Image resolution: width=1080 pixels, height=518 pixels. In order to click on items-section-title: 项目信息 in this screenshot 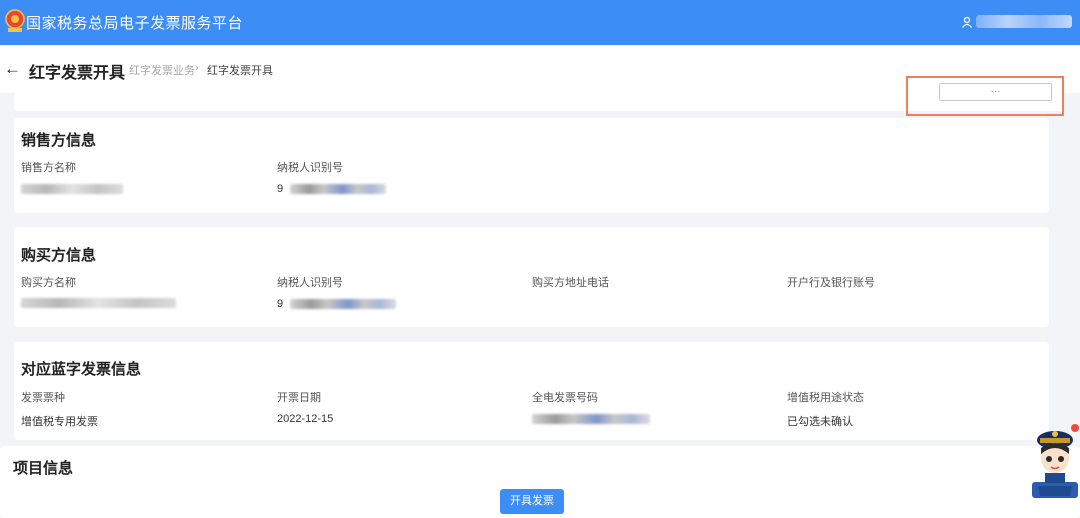, I will do `click(43, 468)`.